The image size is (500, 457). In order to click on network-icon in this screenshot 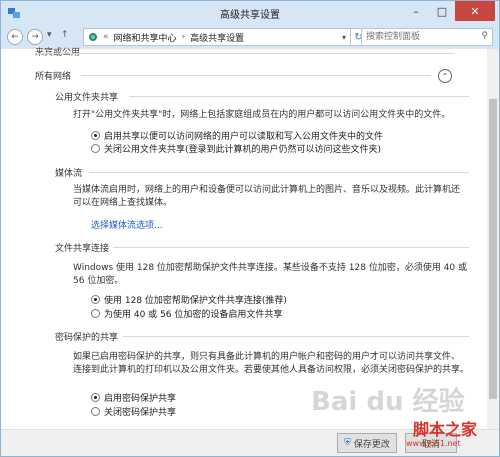, I will do `click(93, 37)`.